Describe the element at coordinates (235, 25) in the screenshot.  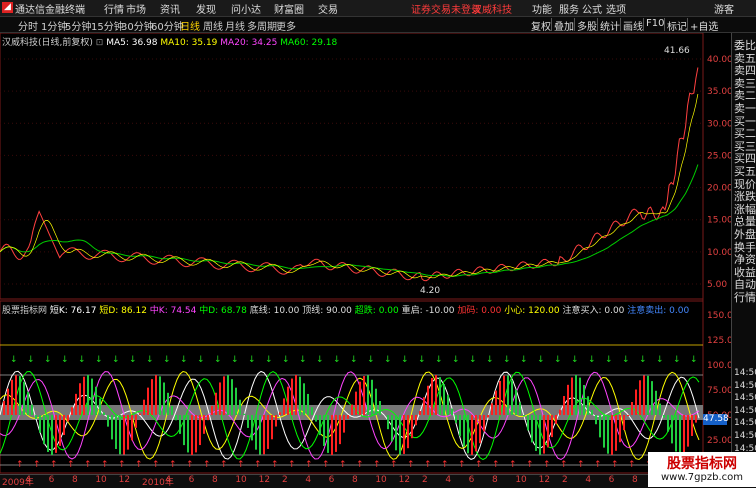
I see `period-monthly: 月线` at that location.